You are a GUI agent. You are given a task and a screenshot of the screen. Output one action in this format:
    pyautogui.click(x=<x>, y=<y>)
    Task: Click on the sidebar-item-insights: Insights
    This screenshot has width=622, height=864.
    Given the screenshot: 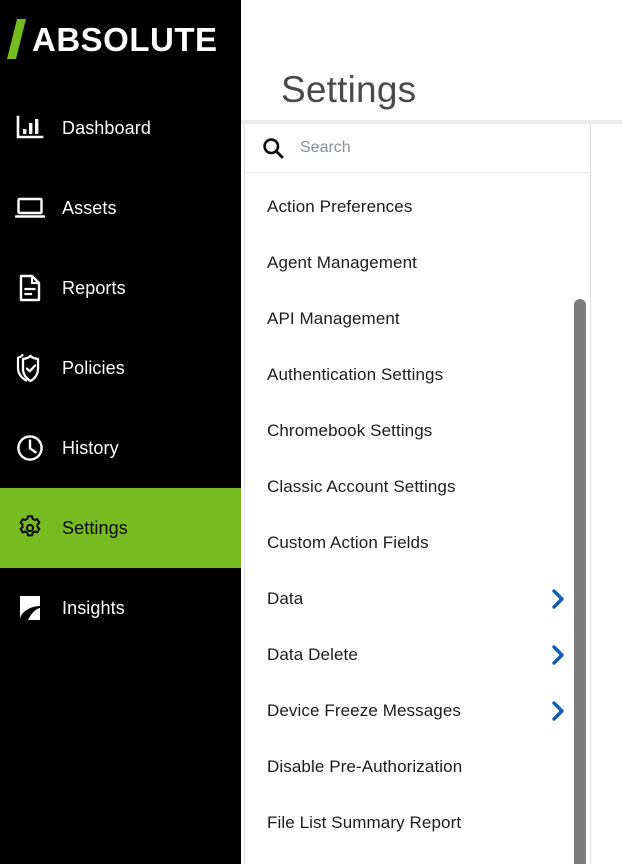 What is the action you would take?
    pyautogui.click(x=120, y=608)
    